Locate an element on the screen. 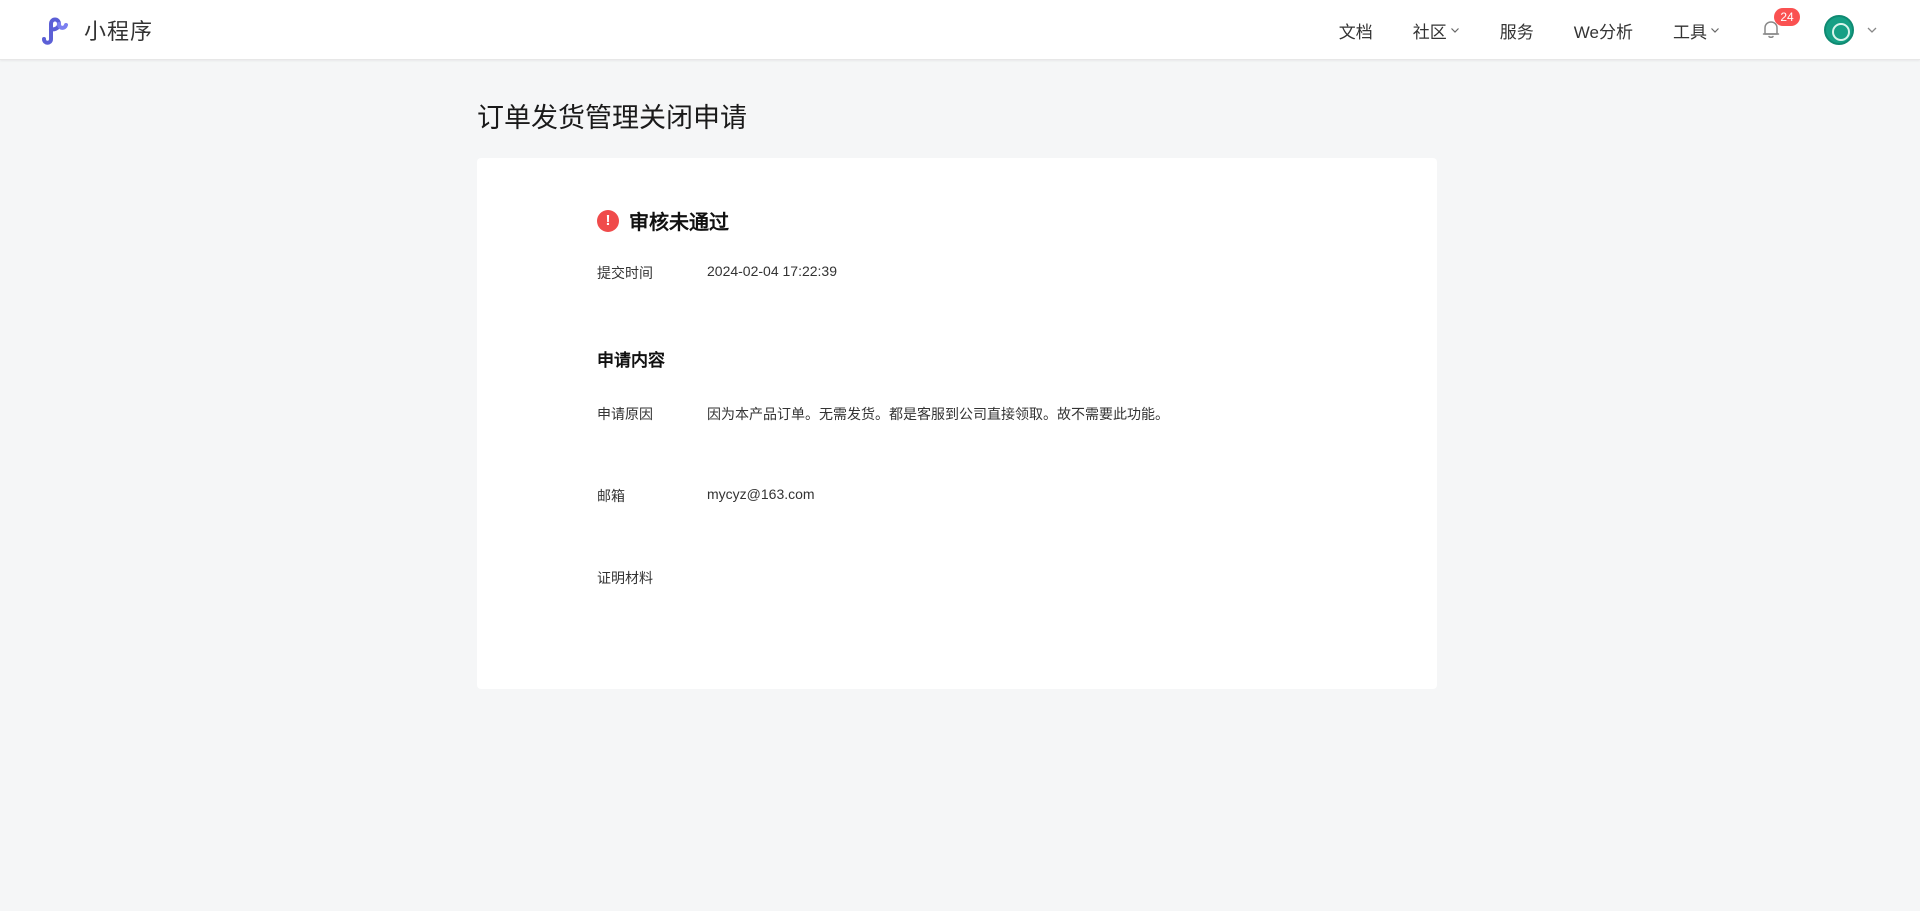 The height and width of the screenshot is (911, 1920). miniprogram-logo-icon is located at coordinates (55, 31).